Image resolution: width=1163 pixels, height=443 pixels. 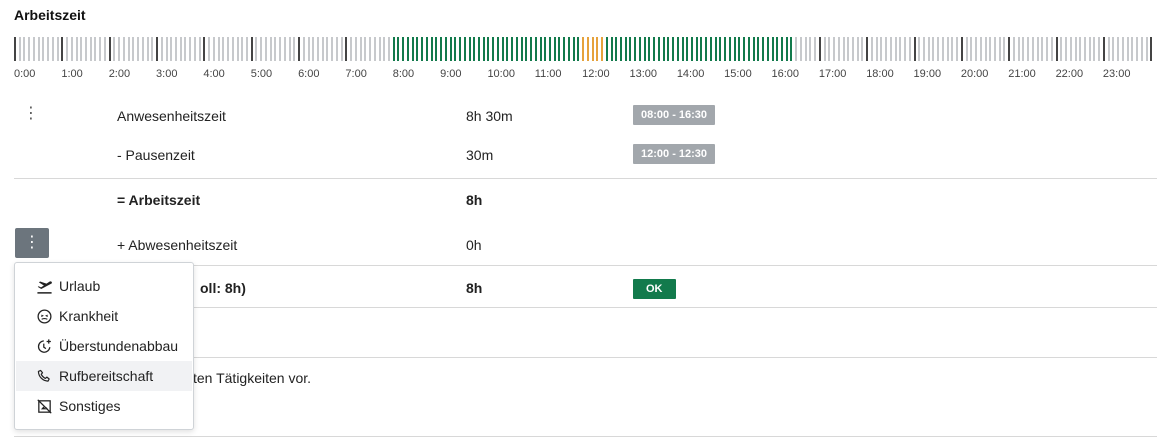 What do you see at coordinates (548, 74) in the screenshot?
I see `timeline-hour-label: 11:00` at bounding box center [548, 74].